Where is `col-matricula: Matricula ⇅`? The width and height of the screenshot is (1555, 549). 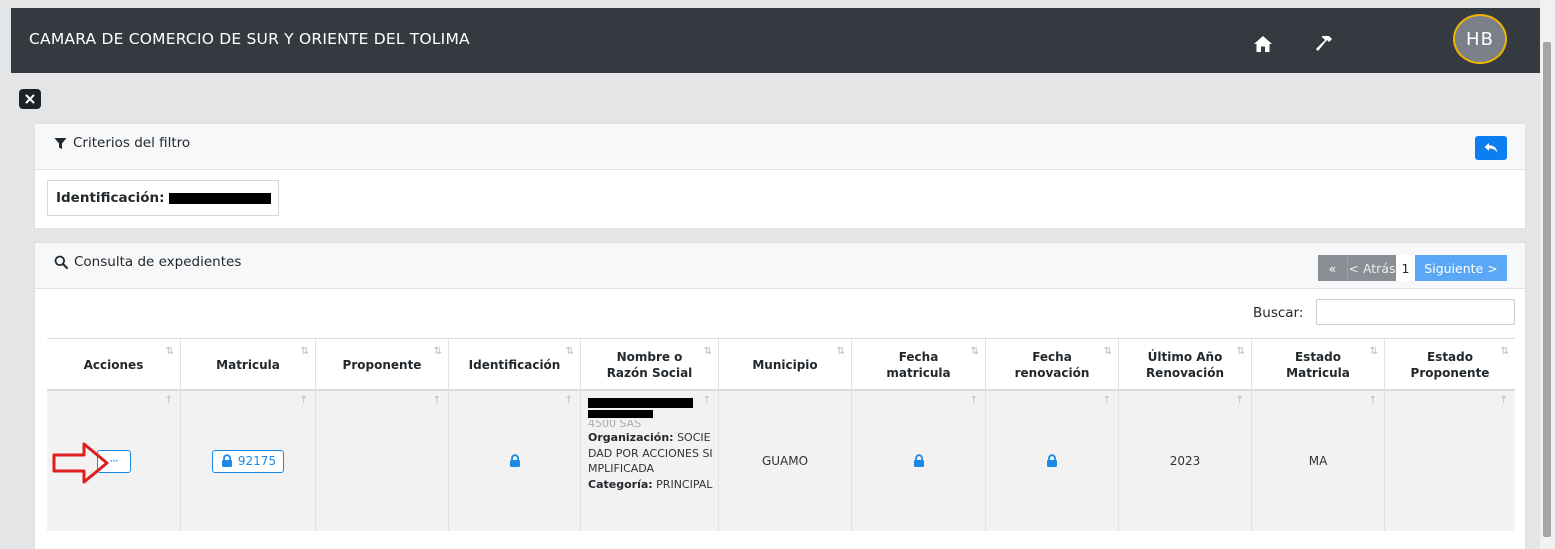
col-matricula: Matricula ⇅ is located at coordinates (248, 364).